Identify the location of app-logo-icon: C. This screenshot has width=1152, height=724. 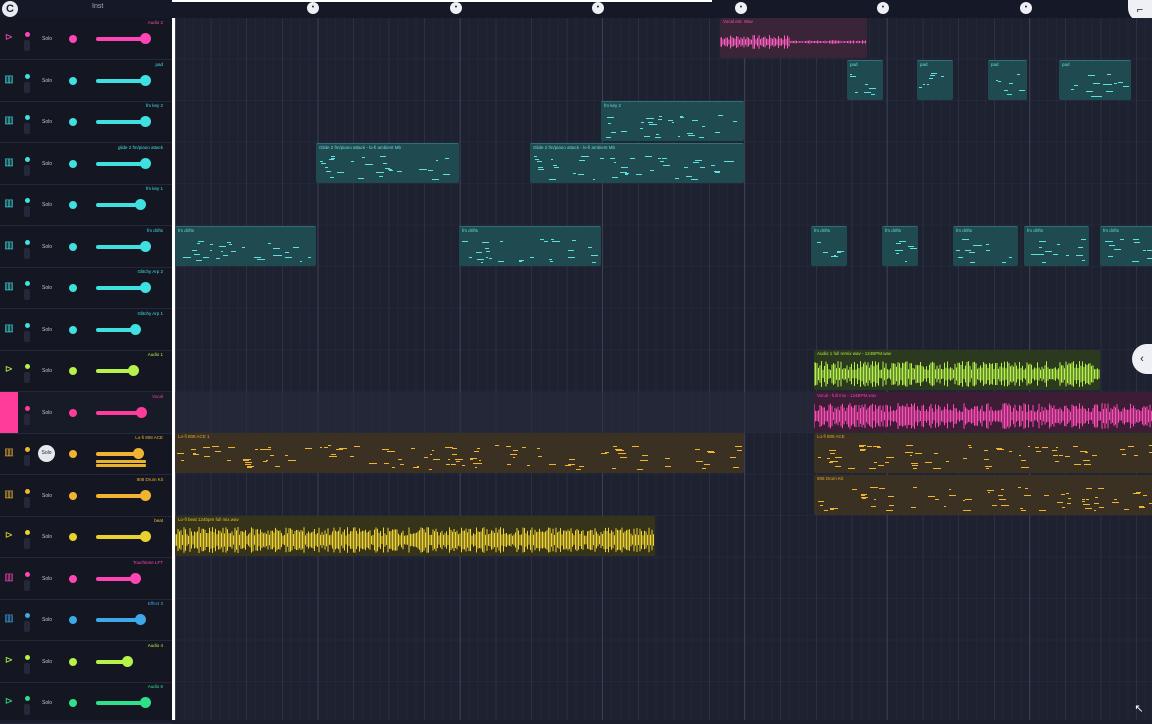
(10, 9).